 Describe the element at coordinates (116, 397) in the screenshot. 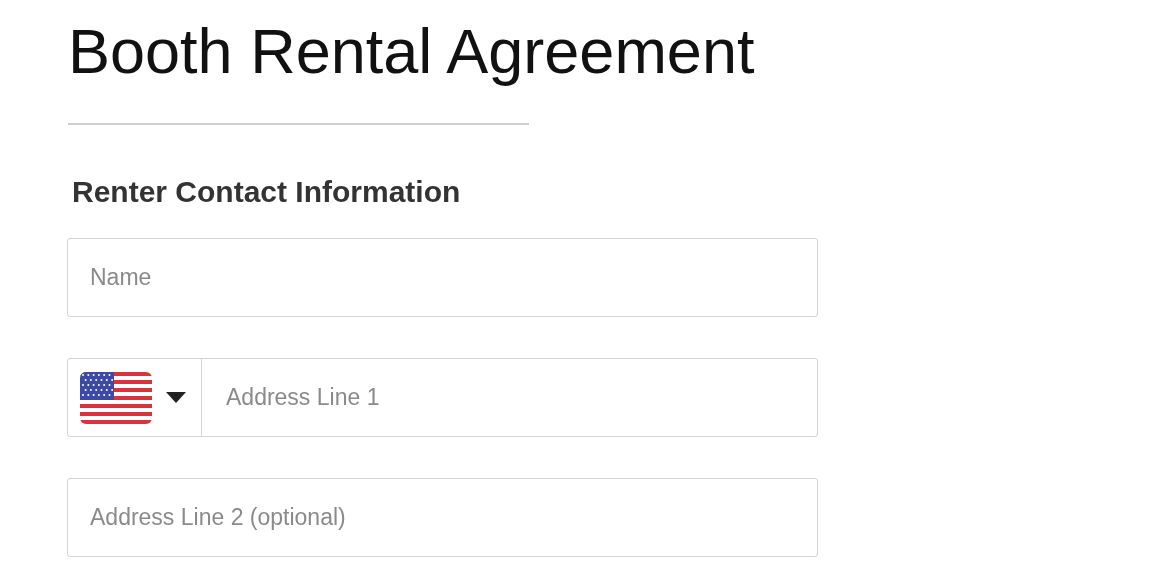

I see `flag-icon` at that location.